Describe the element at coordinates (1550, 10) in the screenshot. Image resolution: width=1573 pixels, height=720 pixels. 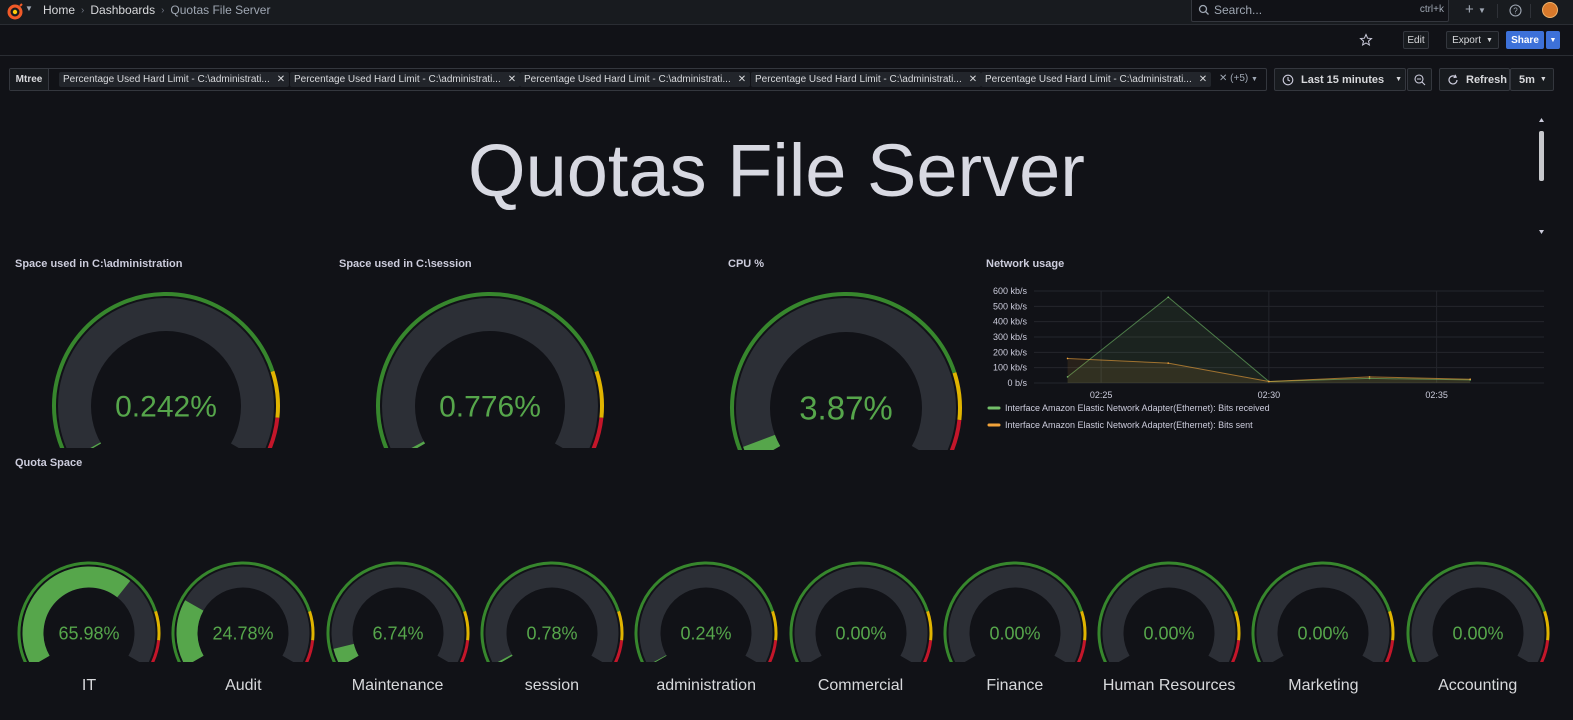
I see `avatar` at that location.